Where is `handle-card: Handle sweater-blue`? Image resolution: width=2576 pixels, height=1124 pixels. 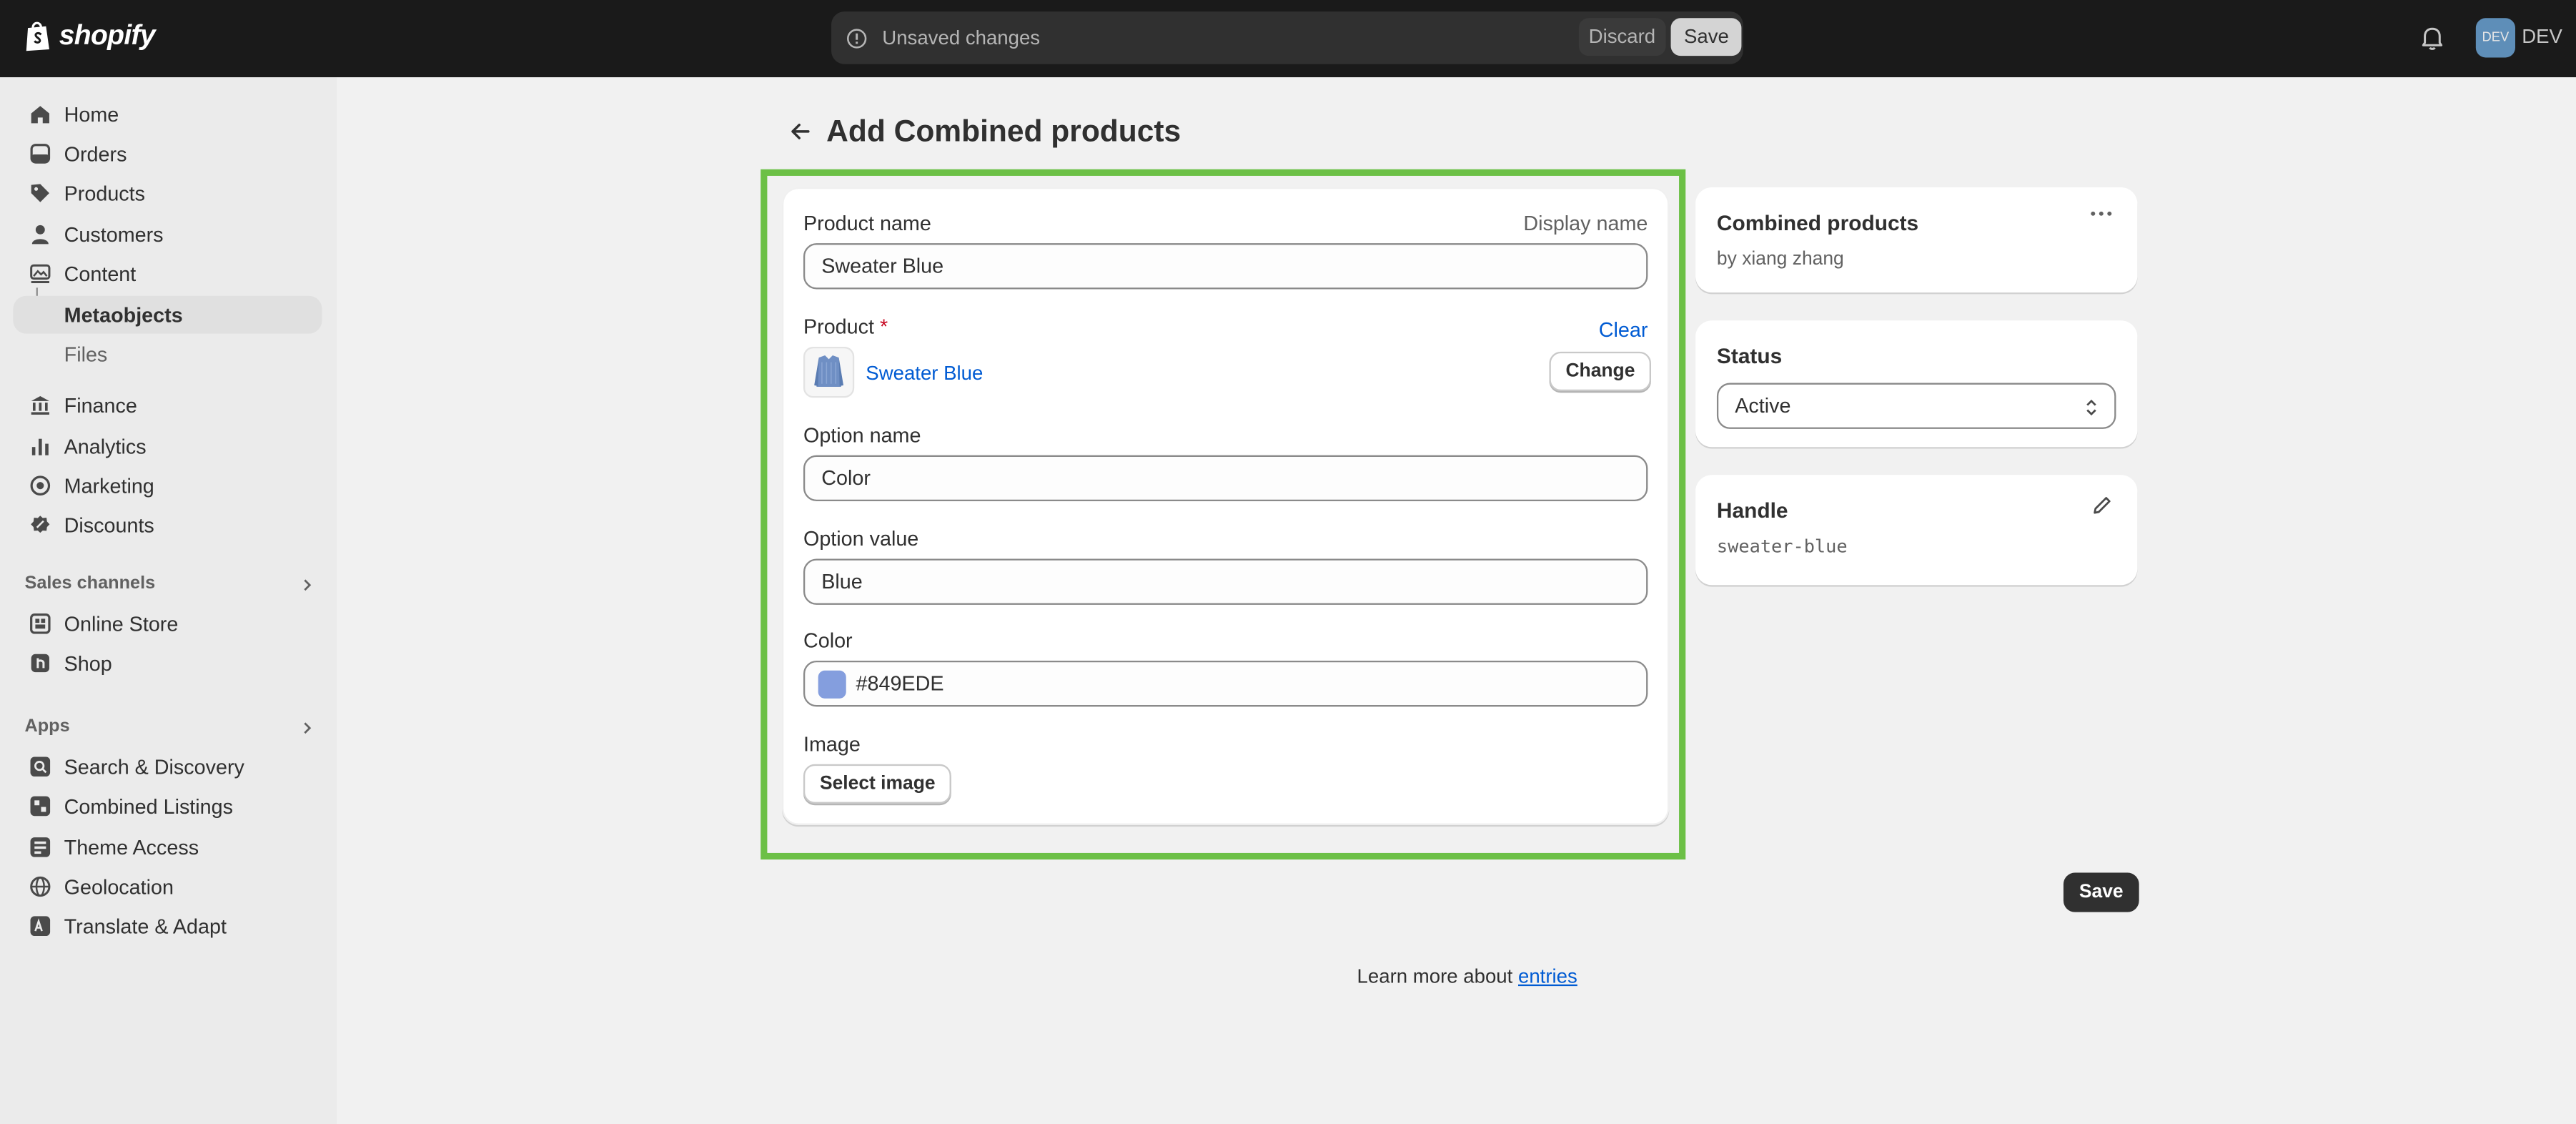 handle-card: Handle sweater-blue is located at coordinates (1917, 530).